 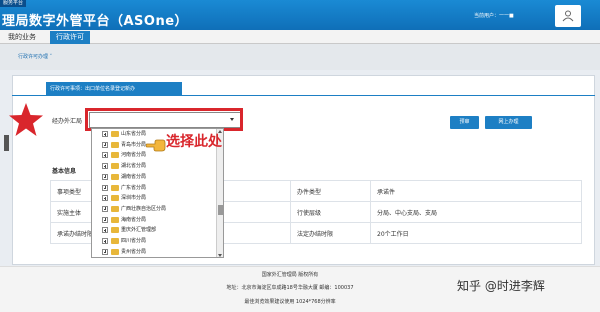 What do you see at coordinates (508, 122) in the screenshot?
I see `online-apply-button: 网上办理` at bounding box center [508, 122].